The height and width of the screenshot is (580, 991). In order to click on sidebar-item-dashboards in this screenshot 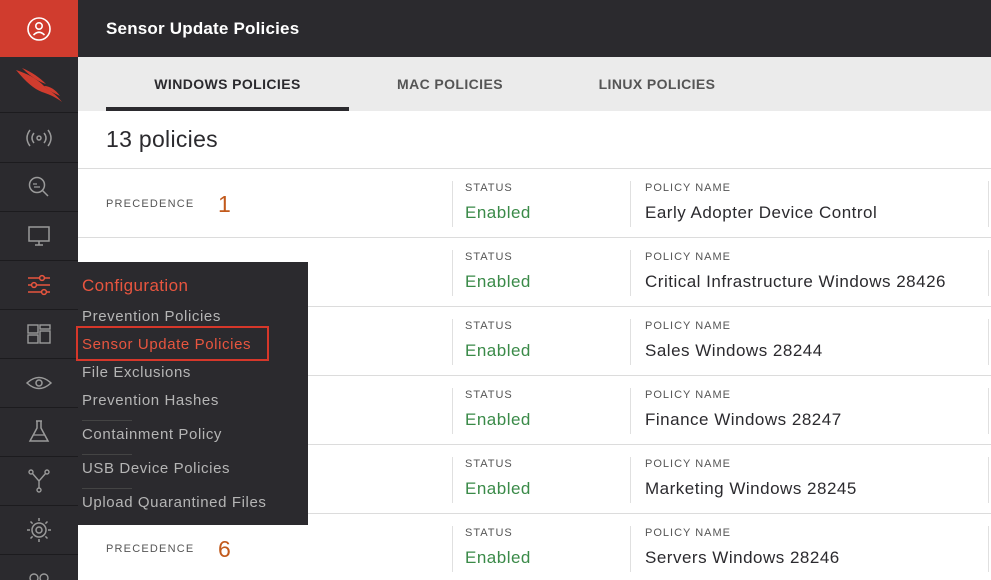, I will do `click(39, 334)`.